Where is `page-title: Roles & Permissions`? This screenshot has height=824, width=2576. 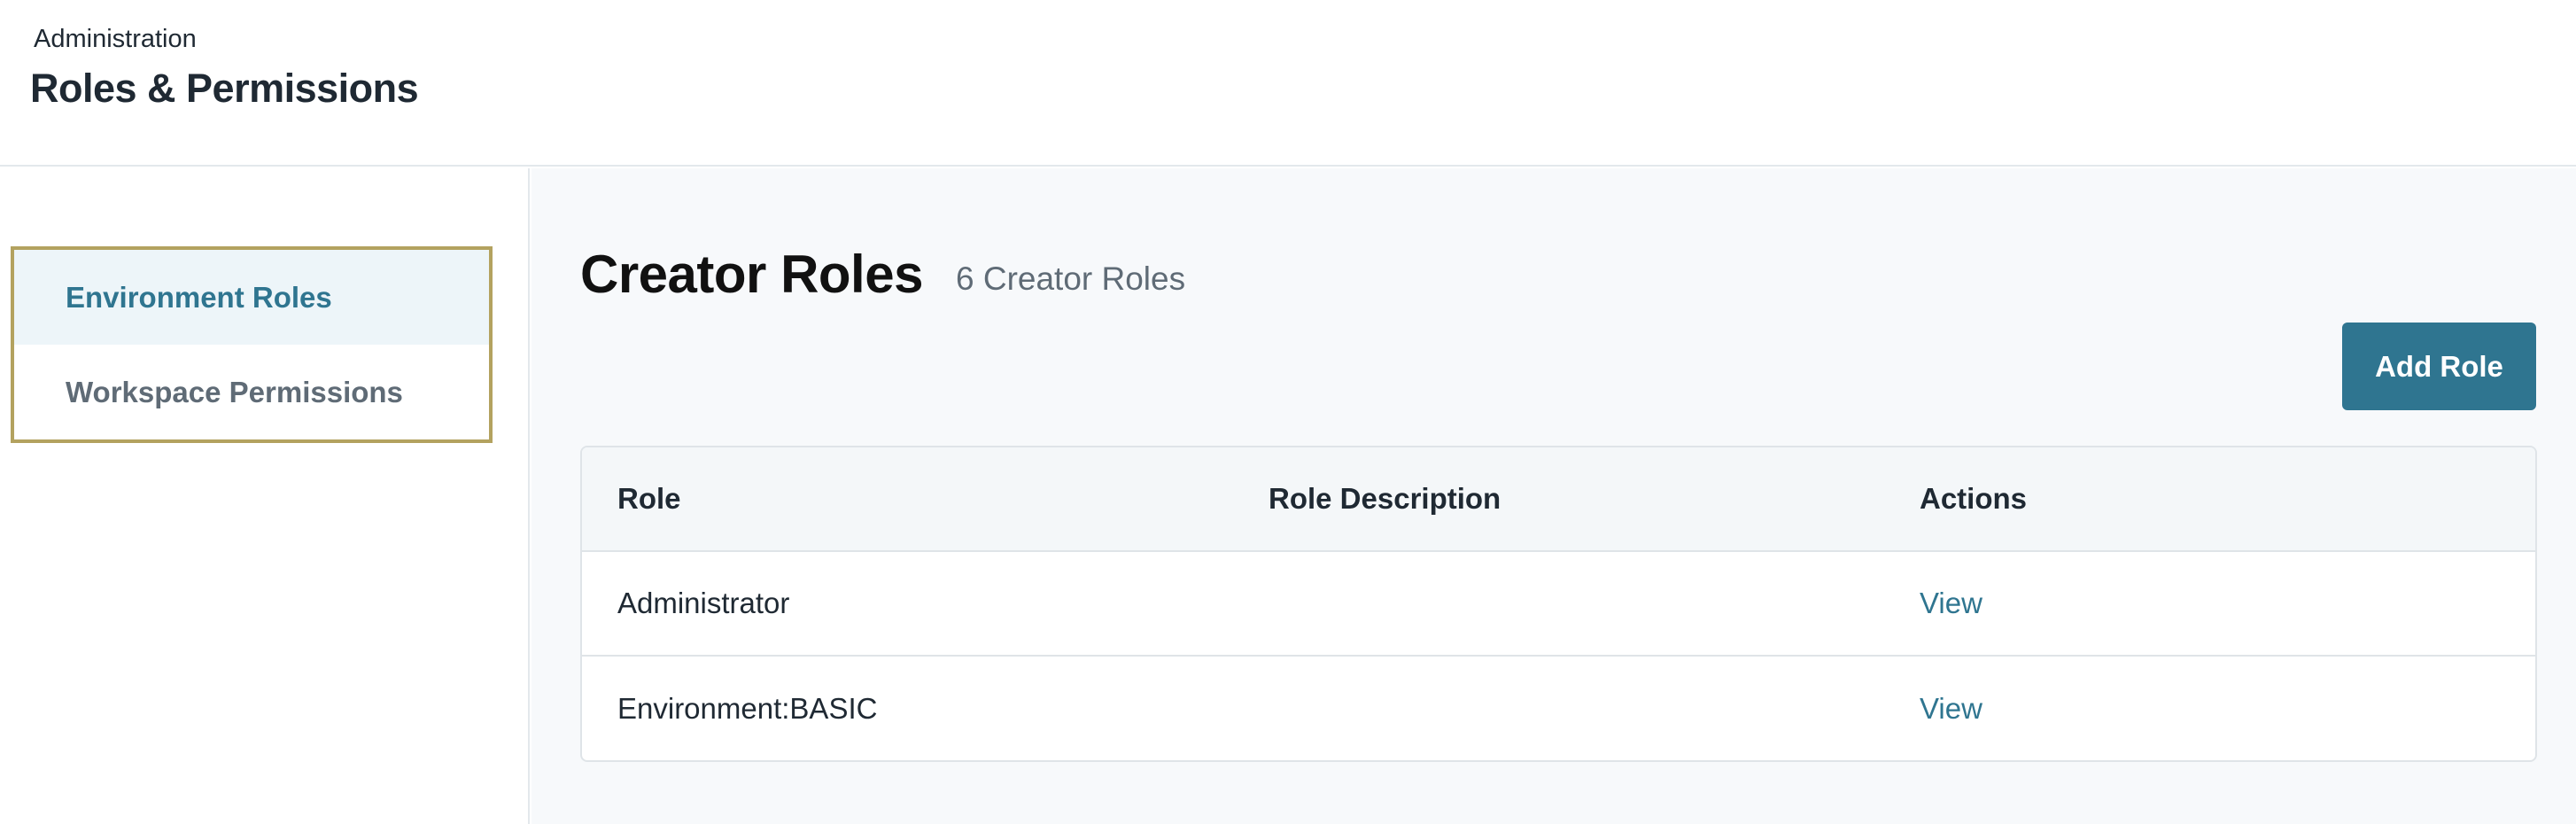
page-title: Roles & Permissions is located at coordinates (224, 88).